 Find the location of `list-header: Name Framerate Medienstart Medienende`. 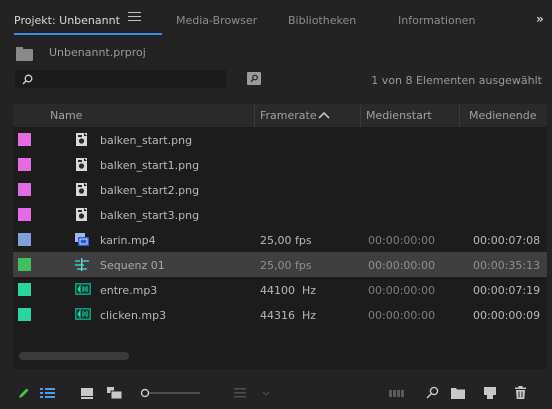

list-header: Name Framerate Medienstart Medienende is located at coordinates (280, 115).